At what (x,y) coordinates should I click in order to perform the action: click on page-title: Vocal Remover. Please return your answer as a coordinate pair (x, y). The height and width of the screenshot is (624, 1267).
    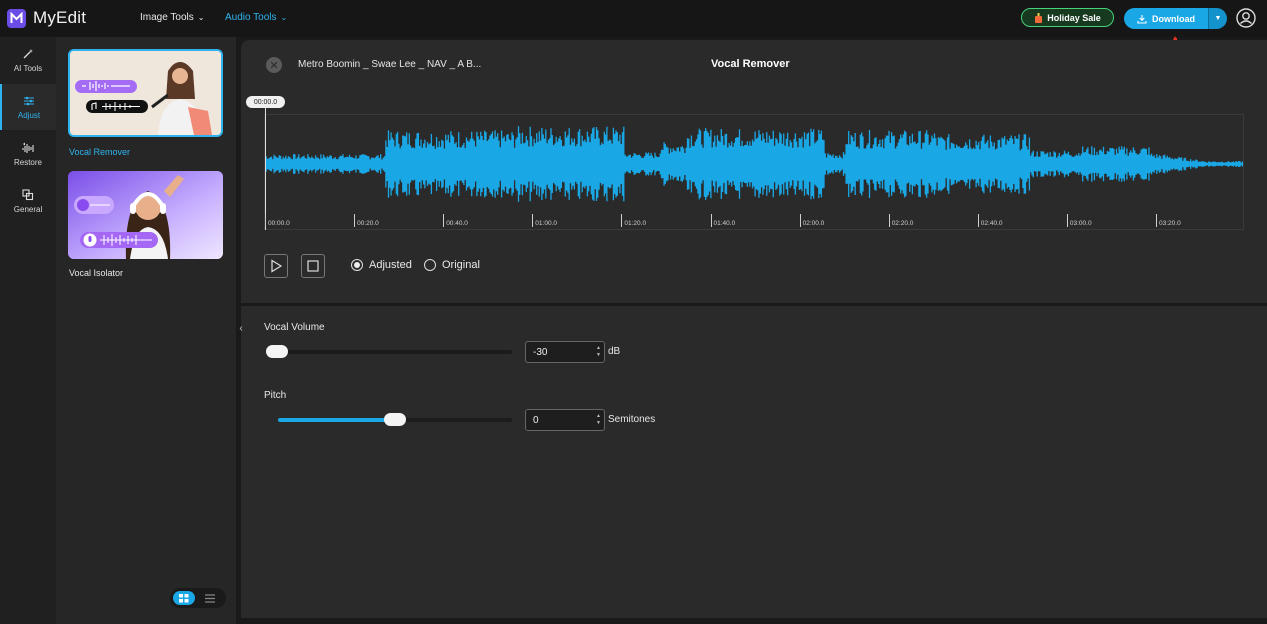
    Looking at the image, I should click on (750, 64).